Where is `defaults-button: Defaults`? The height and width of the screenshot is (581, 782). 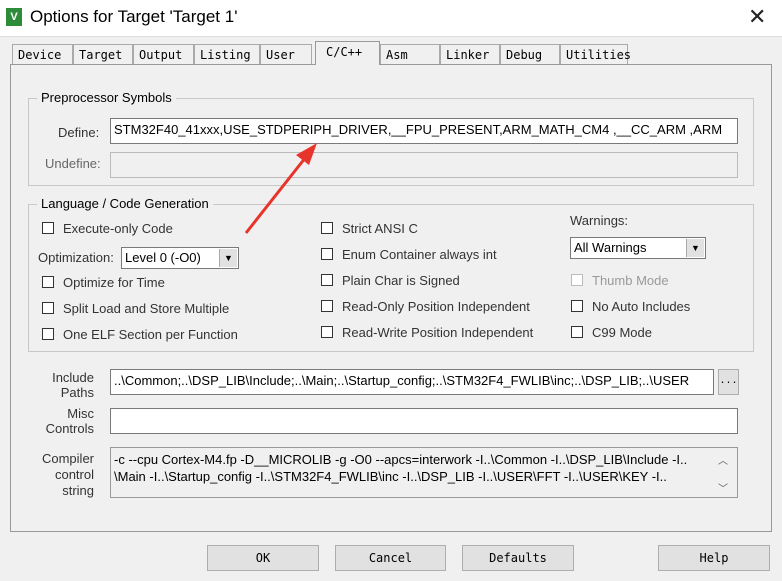 defaults-button: Defaults is located at coordinates (518, 558).